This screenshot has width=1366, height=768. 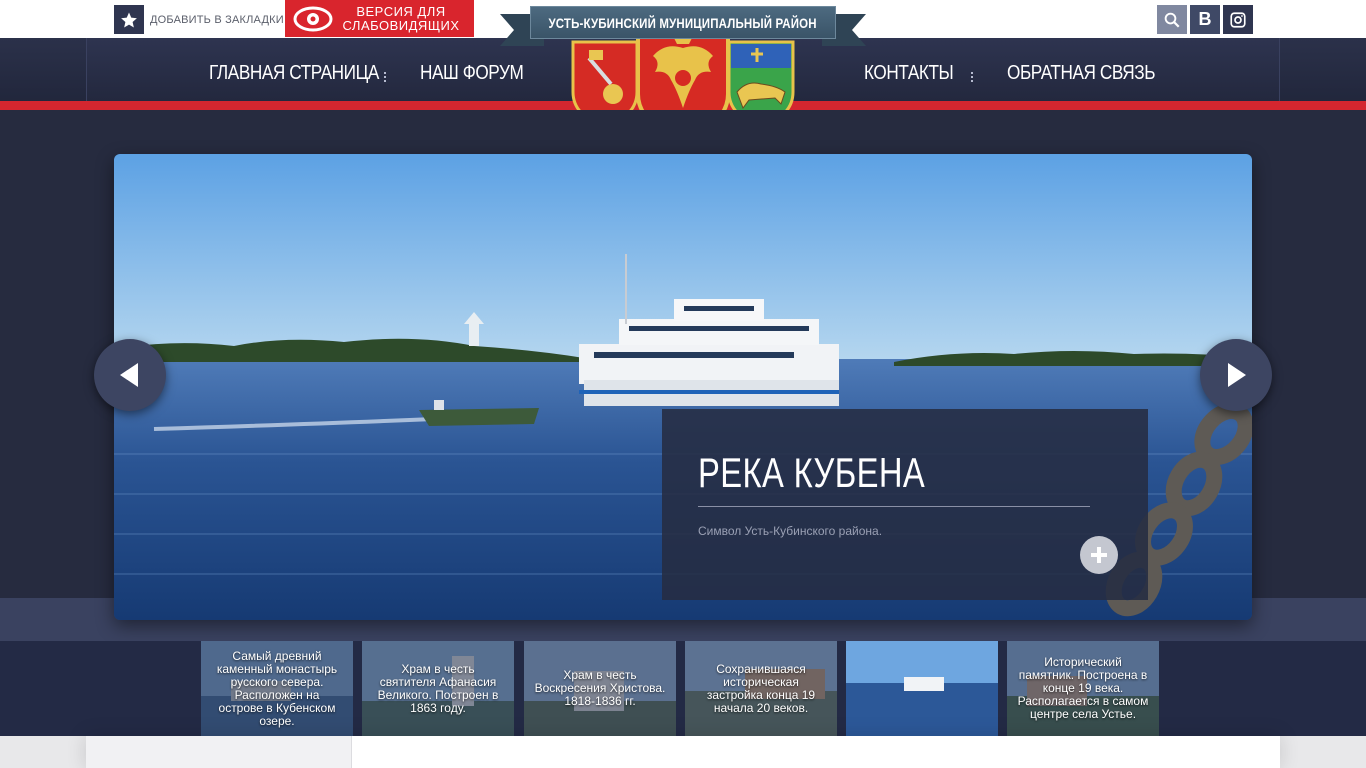 I want to click on district-title-ribbon: УСТЬ-КУБИНСКИЙ МУНИЦИПАЛЬНЫЙ РАЙОН, so click(x=683, y=26).